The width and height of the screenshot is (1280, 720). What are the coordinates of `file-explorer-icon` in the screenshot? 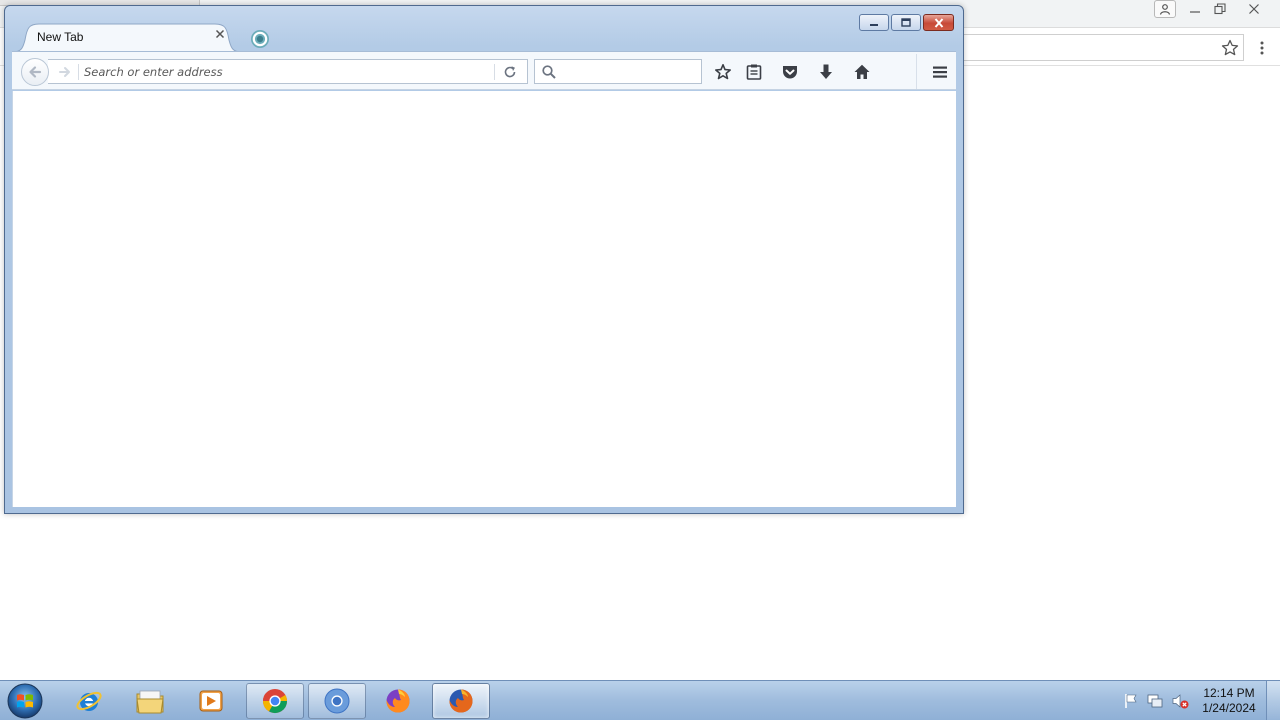 It's located at (150, 702).